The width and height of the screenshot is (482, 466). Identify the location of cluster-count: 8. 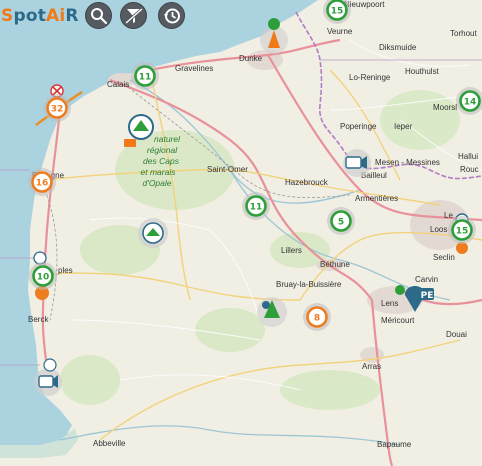
(317, 318).